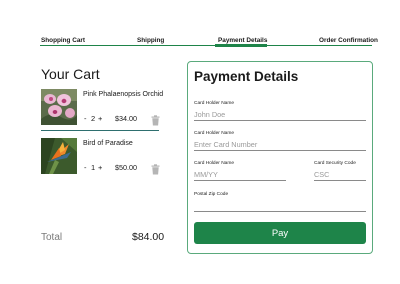 The width and height of the screenshot is (400, 284). What do you see at coordinates (246, 76) in the screenshot?
I see `payment-title: Payment Details` at bounding box center [246, 76].